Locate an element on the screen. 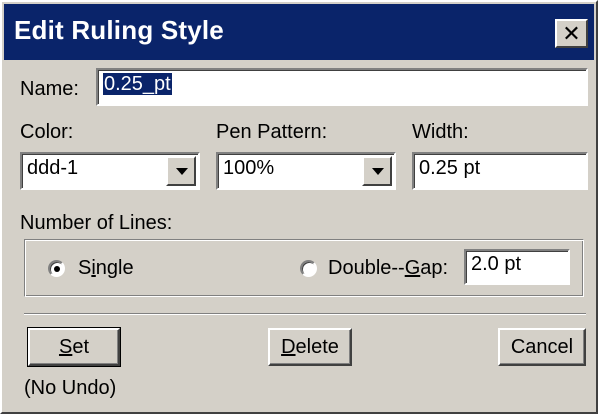 This screenshot has width=598, height=414. set-button-label: Set is located at coordinates (74, 346).